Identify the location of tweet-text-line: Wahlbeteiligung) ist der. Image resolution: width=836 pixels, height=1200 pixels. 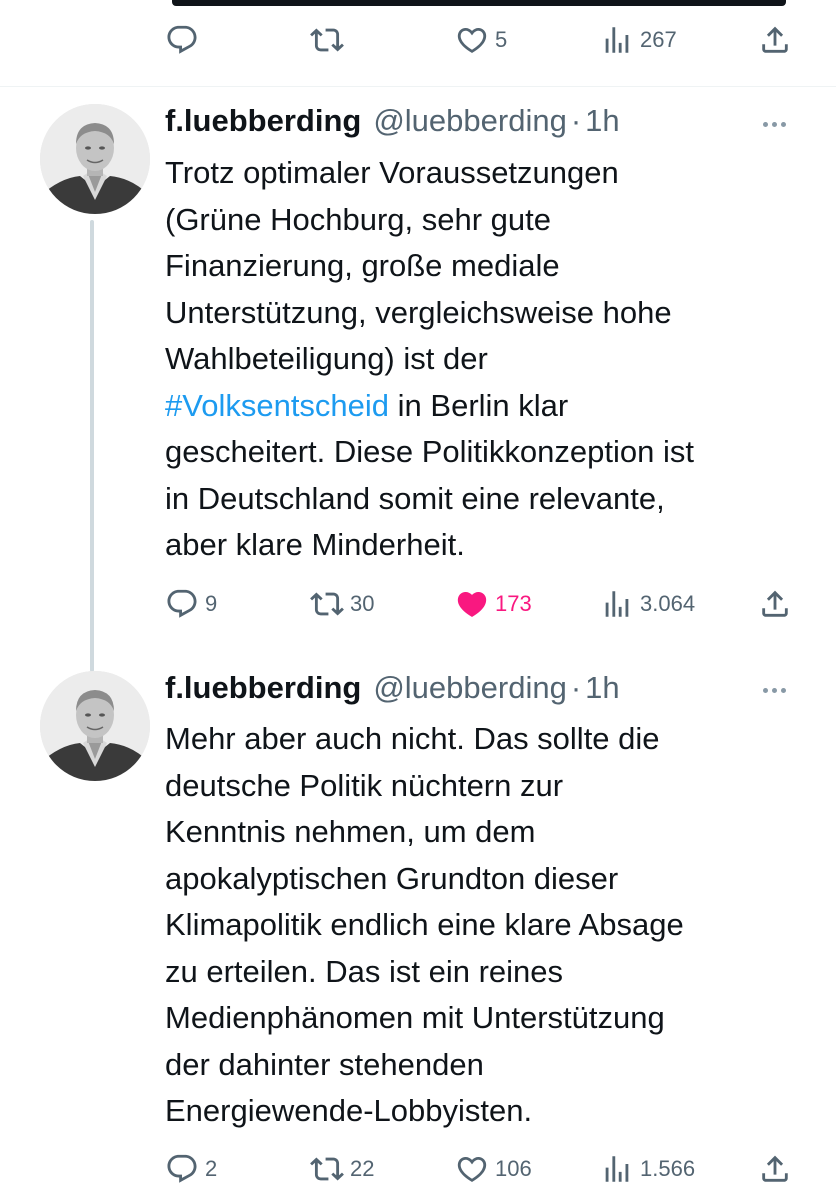
(326, 358).